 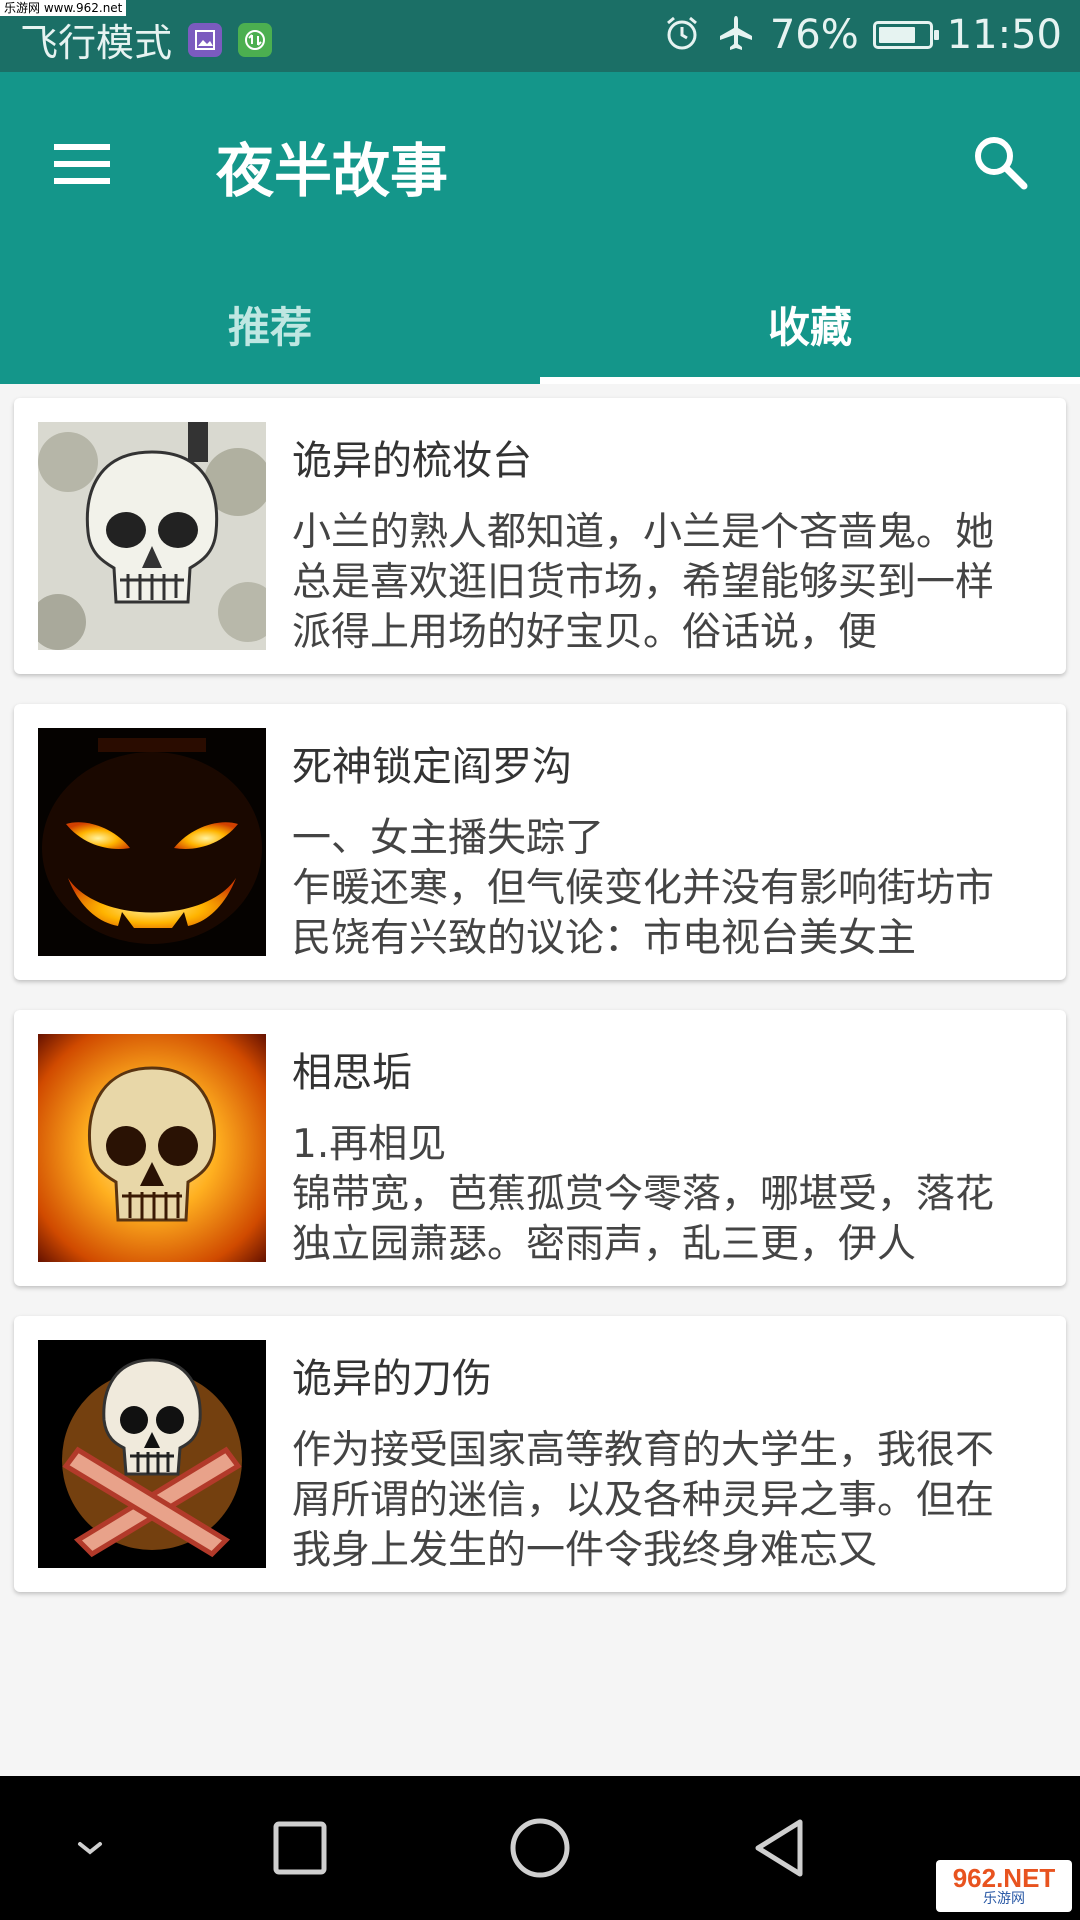 What do you see at coordinates (540, 36) in the screenshot?
I see `status-bar: 乐游网 www.962.net 飞行模式 76% 11:50` at bounding box center [540, 36].